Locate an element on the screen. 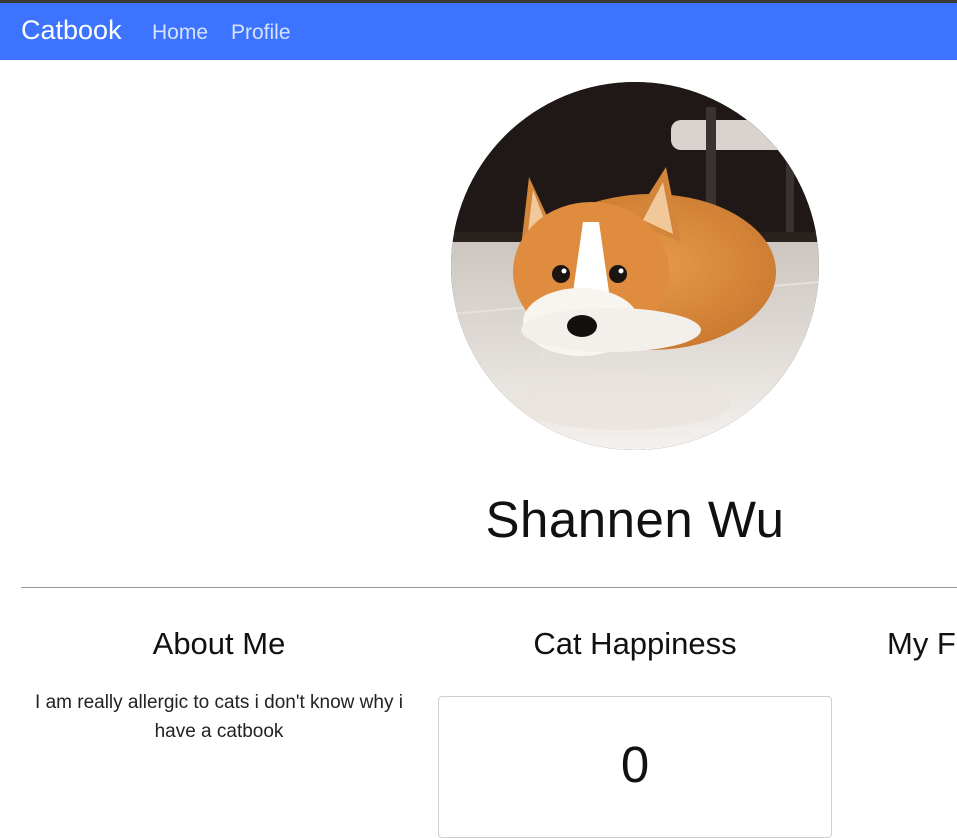  navbar: Catbook Home Profile is located at coordinates (478, 31).